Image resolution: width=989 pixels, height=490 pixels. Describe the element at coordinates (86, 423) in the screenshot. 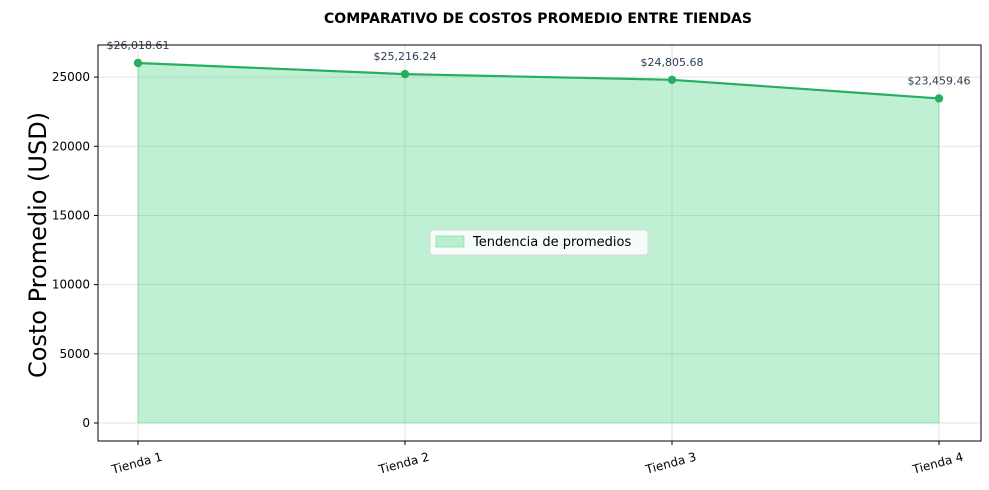

I see `y-tick-label: 0` at that location.